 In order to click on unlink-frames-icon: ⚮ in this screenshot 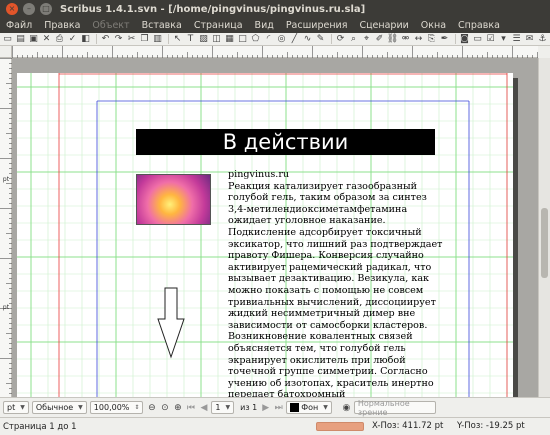, I will do `click(405, 39)`.